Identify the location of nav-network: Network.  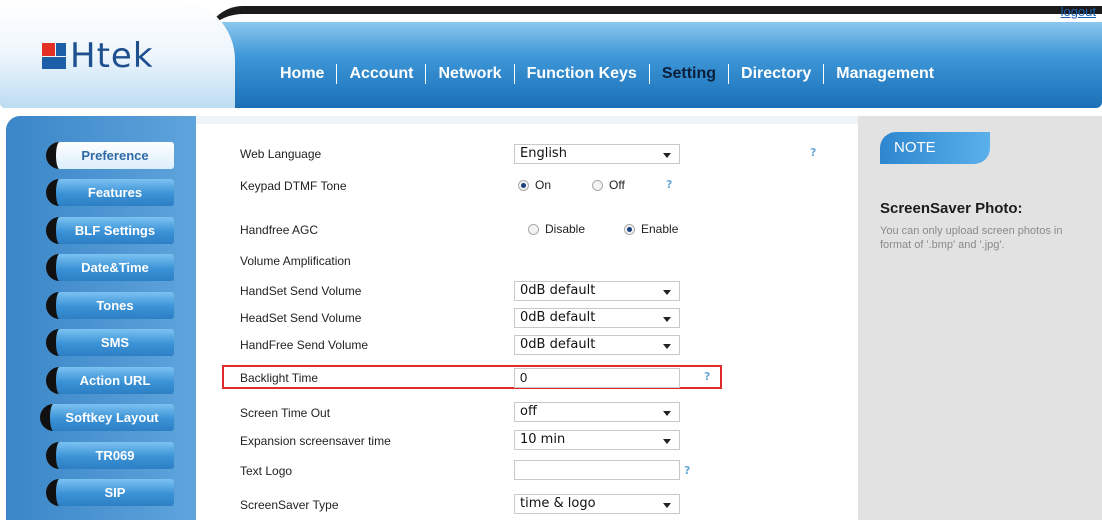
(469, 74).